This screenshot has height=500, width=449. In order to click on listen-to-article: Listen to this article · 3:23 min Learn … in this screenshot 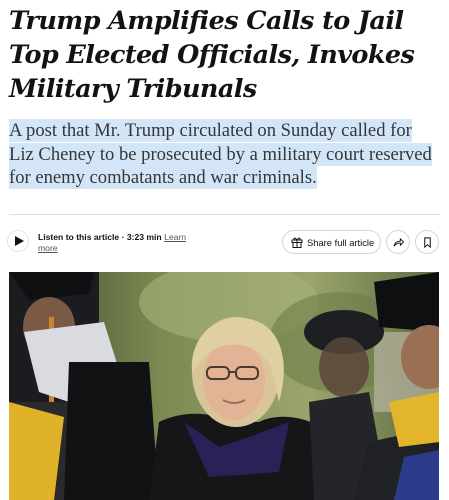, I will do `click(123, 242)`.